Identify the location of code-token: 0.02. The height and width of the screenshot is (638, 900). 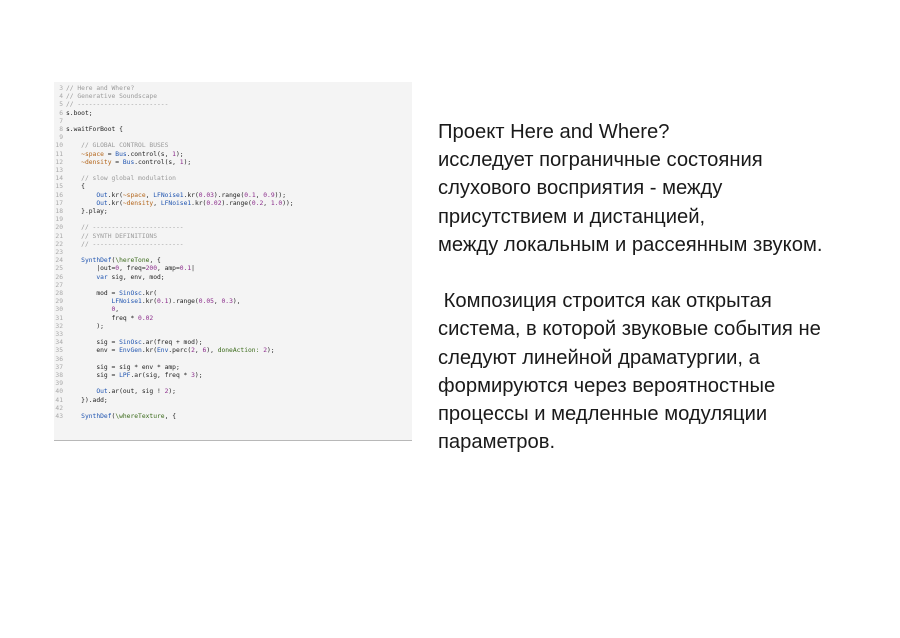
(214, 203).